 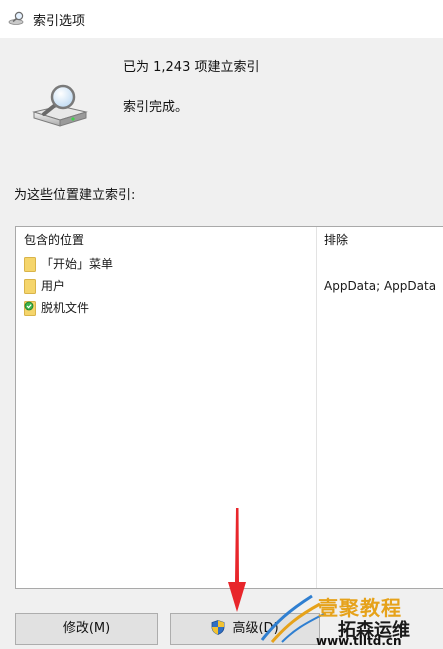 I want to click on index-status-text: 索引完成。, so click(x=156, y=107).